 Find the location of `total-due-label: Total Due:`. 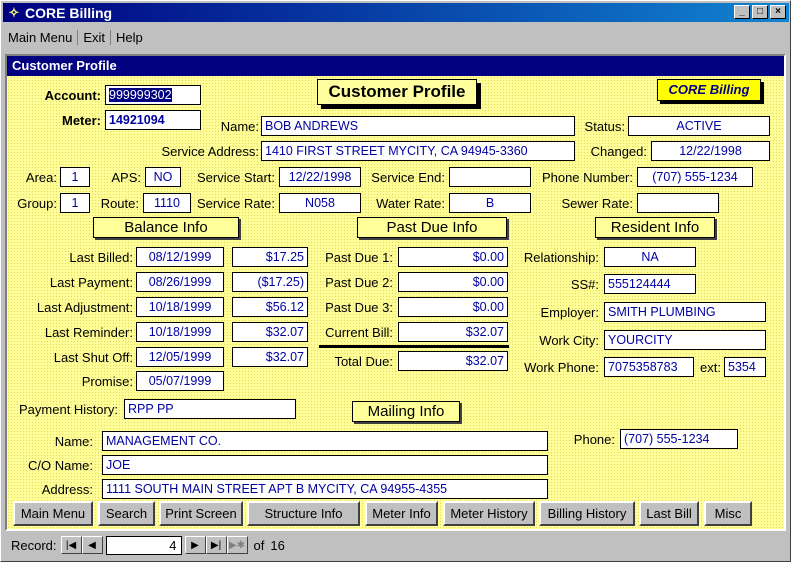

total-due-label: Total Due: is located at coordinates (363, 361).